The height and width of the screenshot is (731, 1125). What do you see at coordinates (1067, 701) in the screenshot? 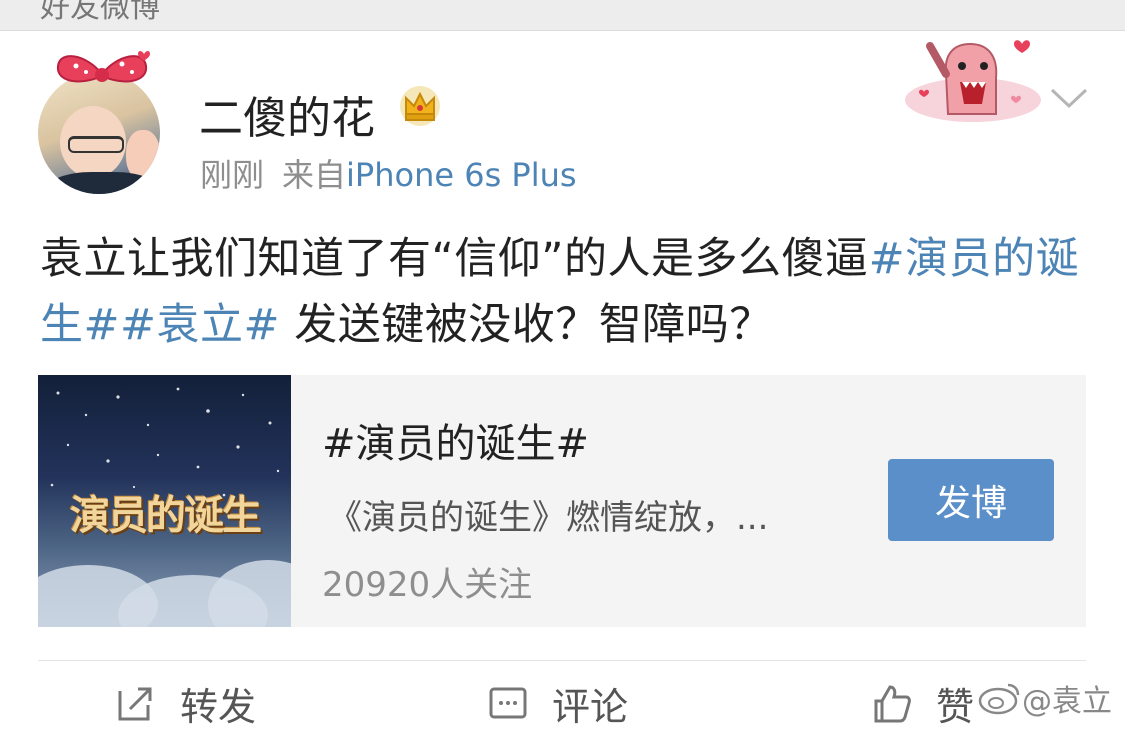
I see `watermark-text: @袁立` at bounding box center [1067, 701].